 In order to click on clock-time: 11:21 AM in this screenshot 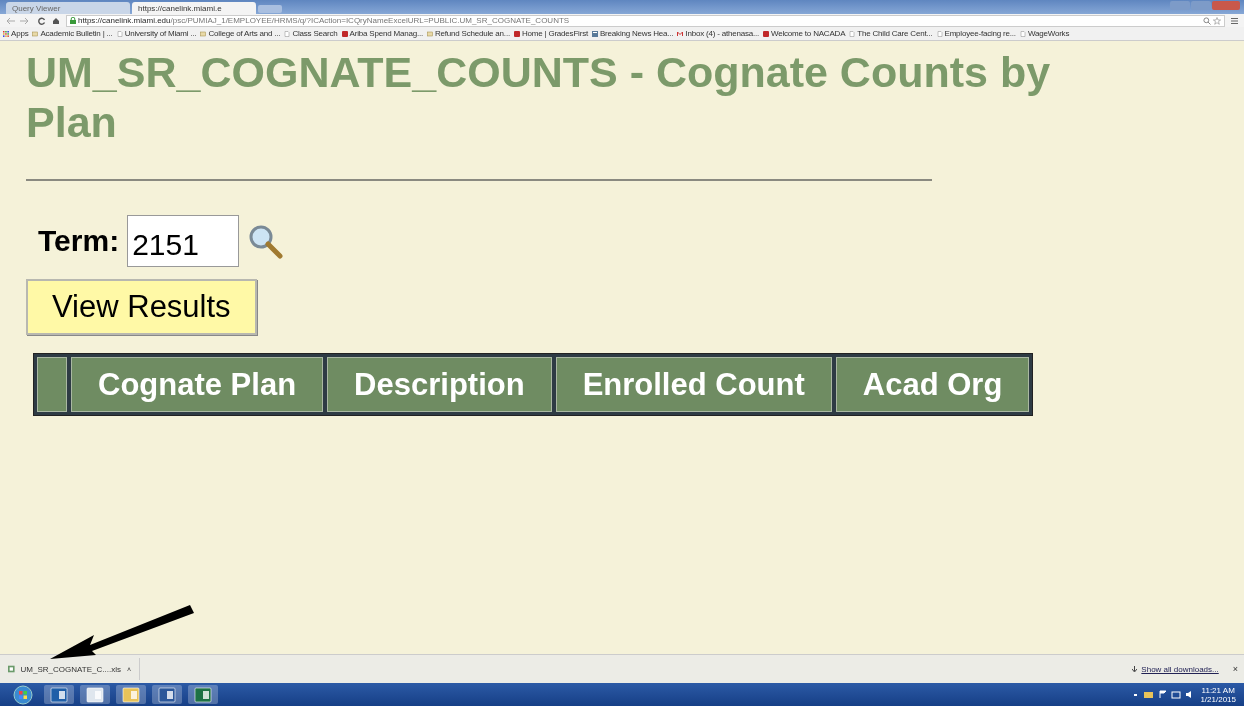, I will do `click(1218, 690)`.